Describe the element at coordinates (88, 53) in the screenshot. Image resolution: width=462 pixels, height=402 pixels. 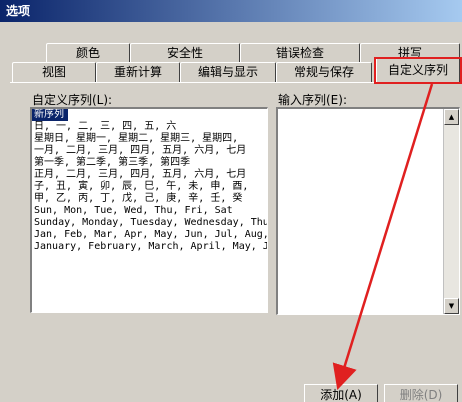
I see `tab-colors: 颜色` at that location.